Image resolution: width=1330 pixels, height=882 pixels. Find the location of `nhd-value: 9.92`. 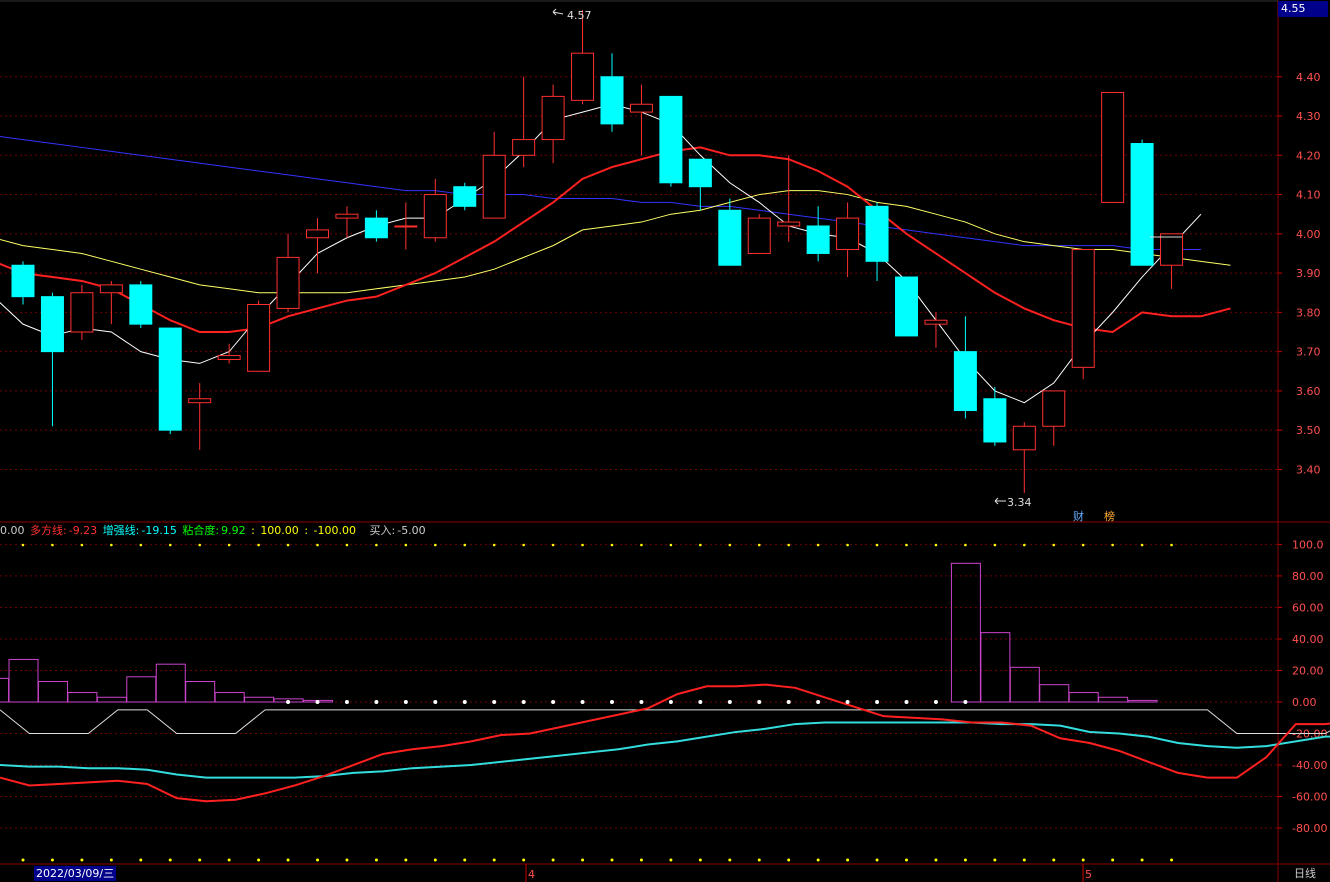

nhd-value: 9.92 is located at coordinates (233, 530).